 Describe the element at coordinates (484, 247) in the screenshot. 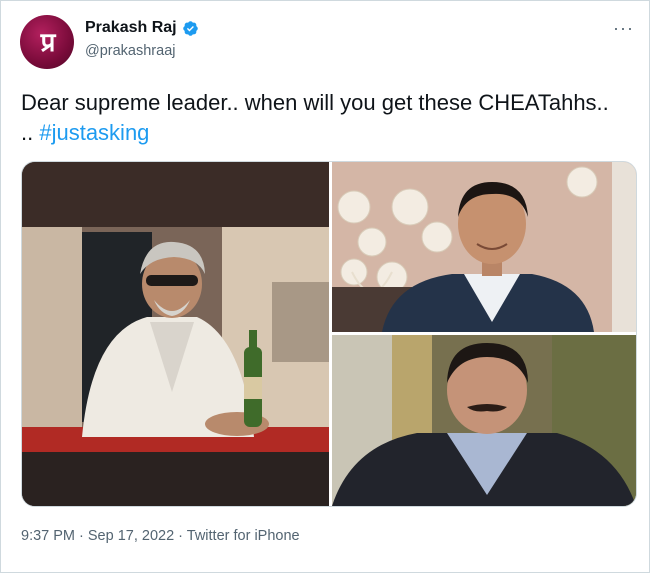

I see `photo-man-dark-suit-floral` at that location.